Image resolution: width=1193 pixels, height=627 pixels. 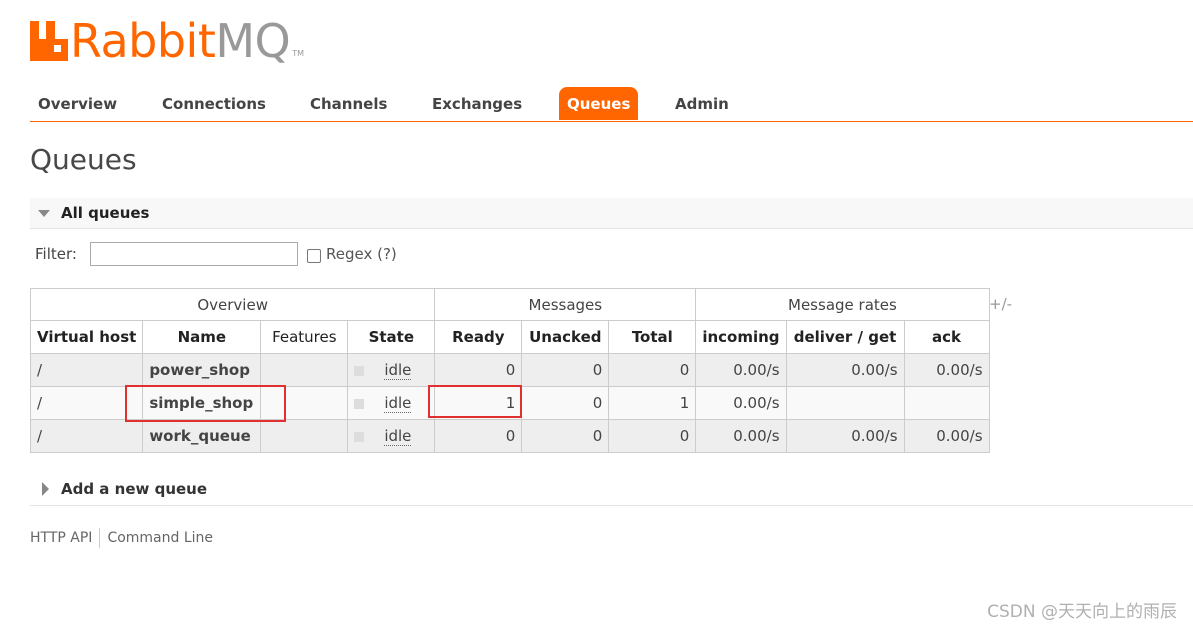 I want to click on watermark: CSDN @天天向上的雨辰, so click(x=1082, y=612).